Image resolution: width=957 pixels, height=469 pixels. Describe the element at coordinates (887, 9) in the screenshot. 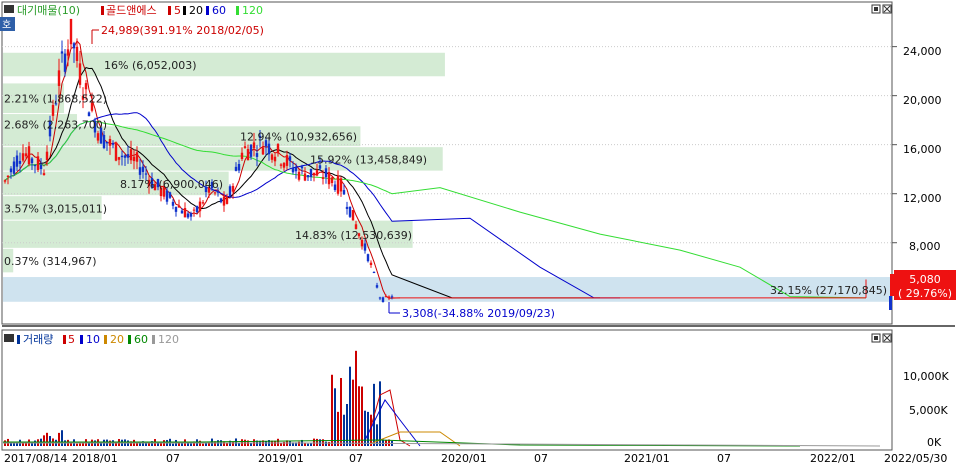

I see `close-icon` at that location.